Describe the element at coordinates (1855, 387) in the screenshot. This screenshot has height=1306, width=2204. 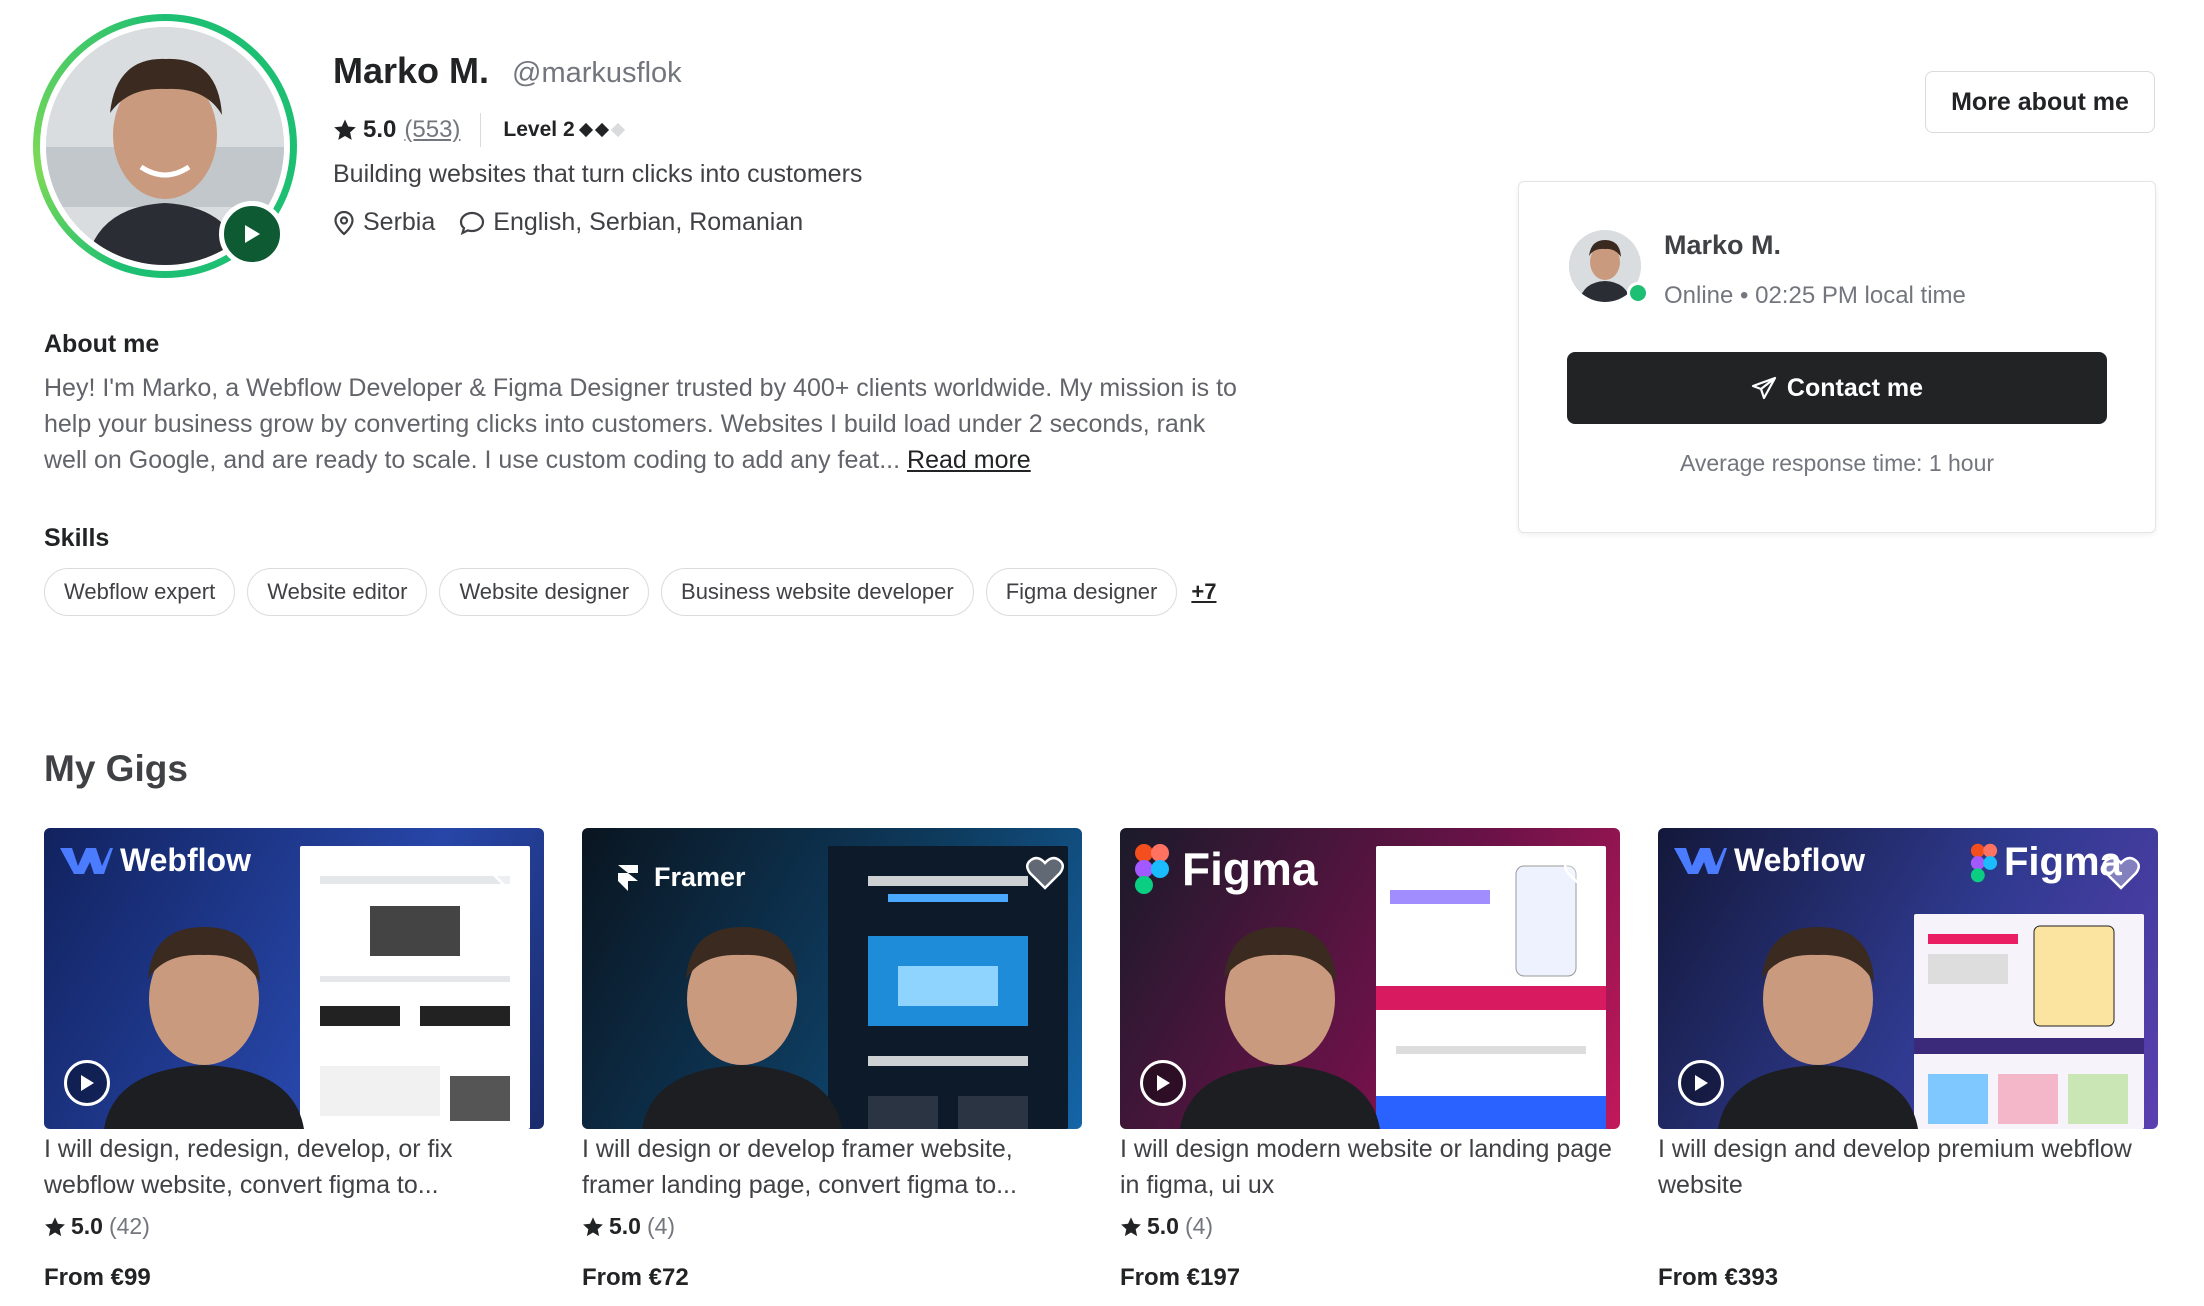
I see `contact-me-label: Contact me` at that location.